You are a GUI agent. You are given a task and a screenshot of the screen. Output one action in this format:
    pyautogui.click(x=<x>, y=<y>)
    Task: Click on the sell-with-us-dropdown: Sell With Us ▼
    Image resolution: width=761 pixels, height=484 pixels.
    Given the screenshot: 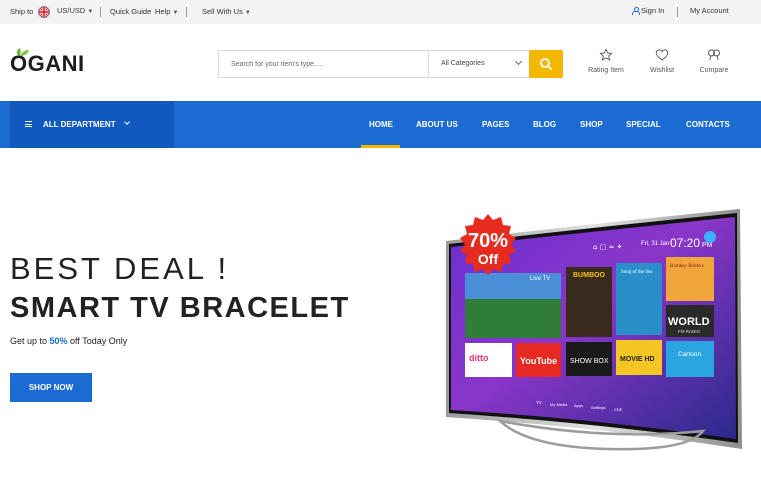 What is the action you would take?
    pyautogui.click(x=226, y=12)
    